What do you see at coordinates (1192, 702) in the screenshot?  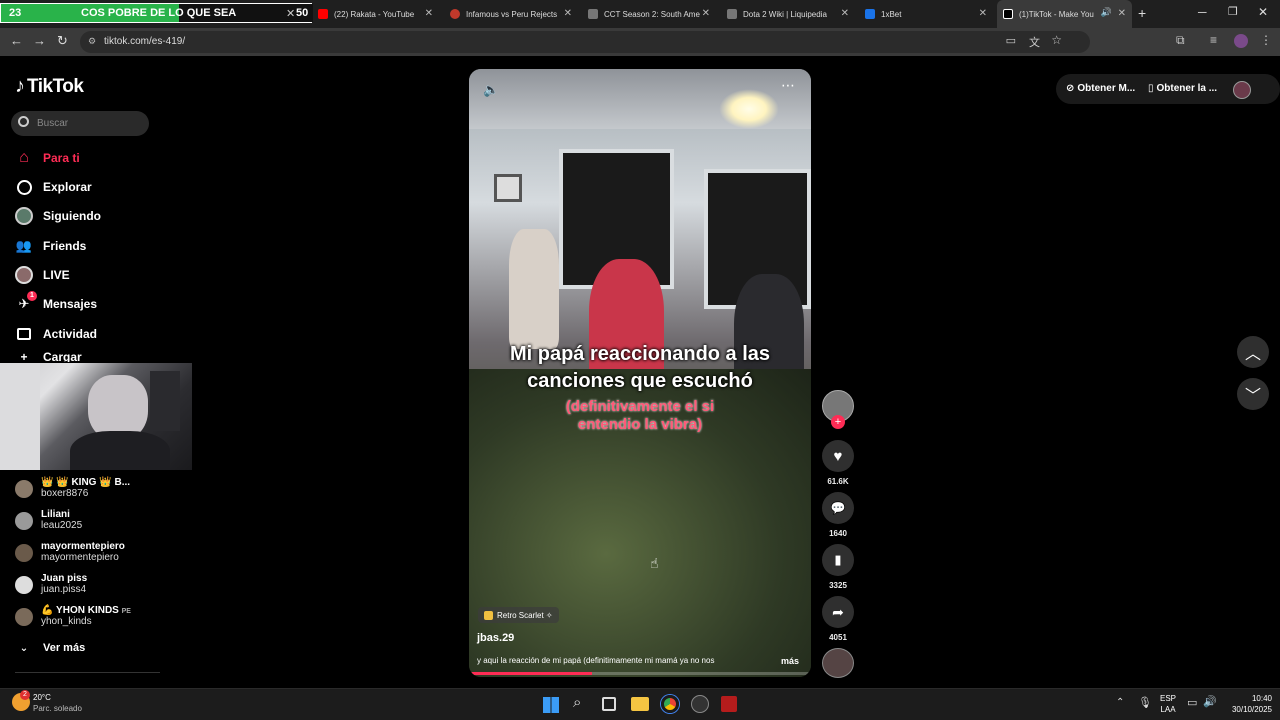 I see `network-icon: ▭` at bounding box center [1192, 702].